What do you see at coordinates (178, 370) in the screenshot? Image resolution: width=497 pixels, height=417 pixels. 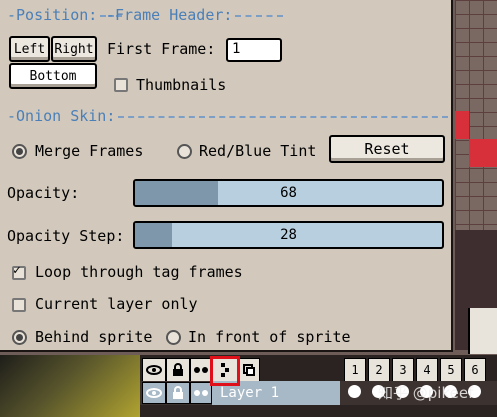 I see `lock-icon` at bounding box center [178, 370].